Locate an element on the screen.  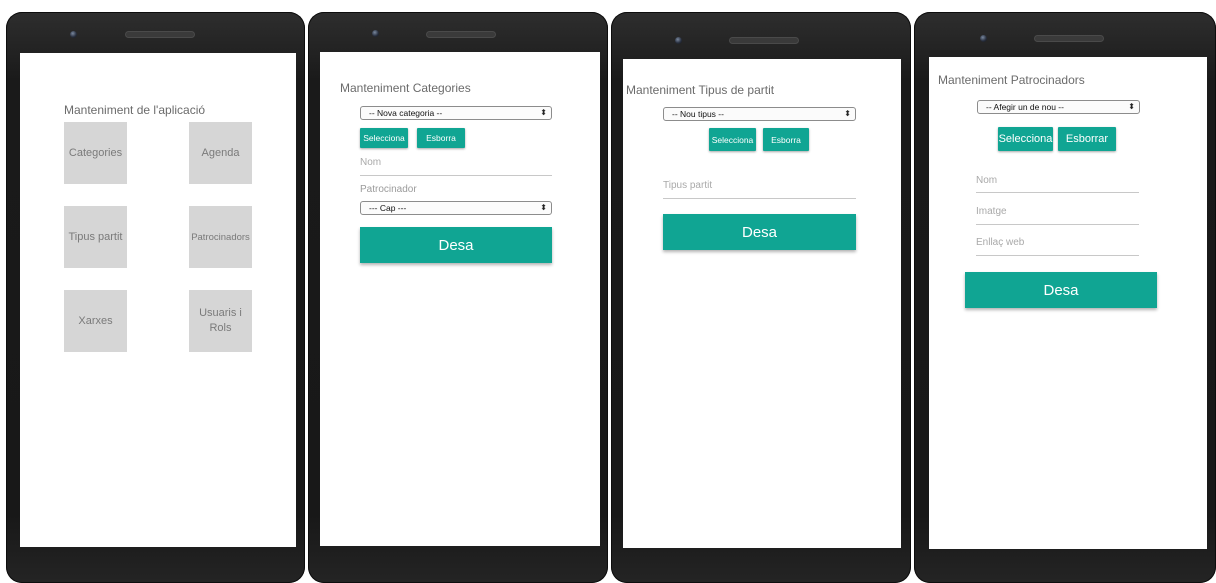
tile-agenda: Agenda is located at coordinates (220, 153).